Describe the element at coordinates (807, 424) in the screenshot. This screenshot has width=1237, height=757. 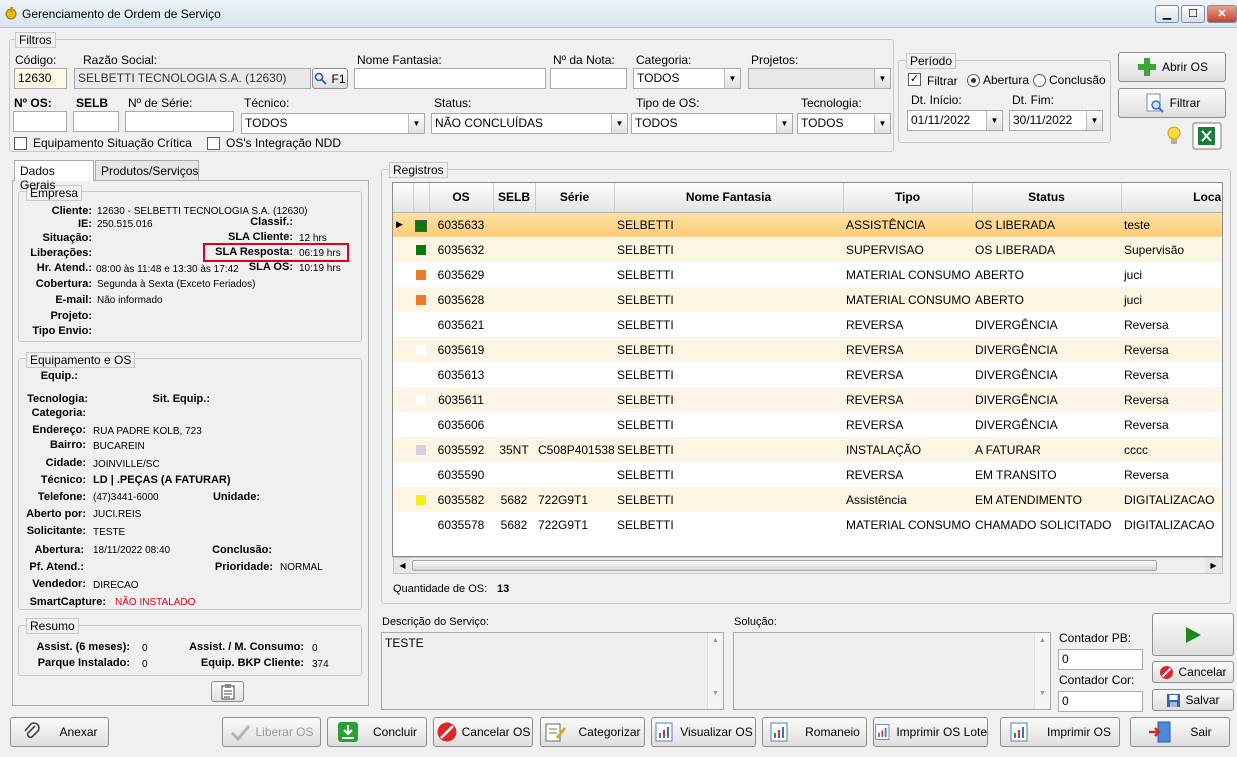
I see `table-row: 6035606 SELBETTI REVERSA DIVERGÊNCIA Reversa` at that location.